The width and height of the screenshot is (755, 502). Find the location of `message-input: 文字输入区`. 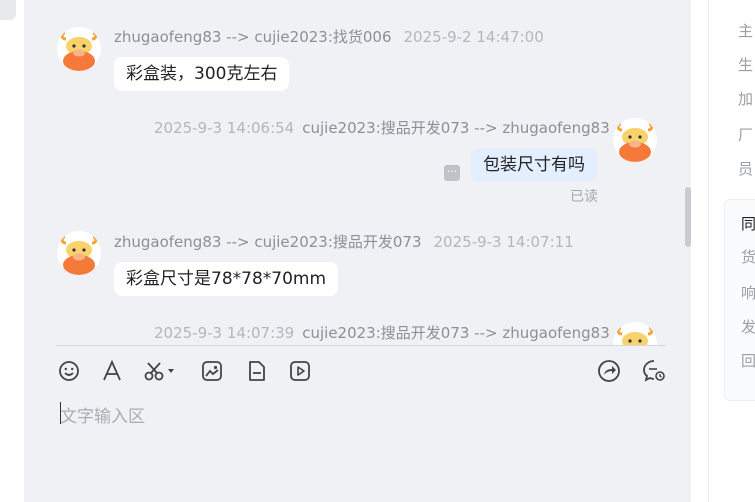

message-input: 文字输入区 is located at coordinates (102, 414).